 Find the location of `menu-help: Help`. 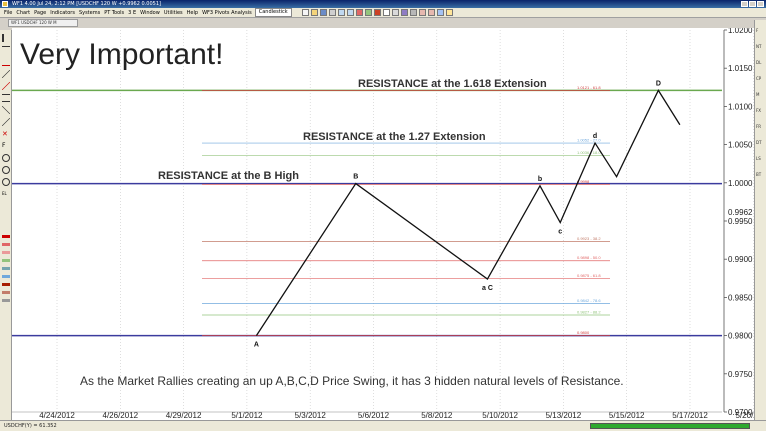

menu-help: Help is located at coordinates (192, 13).